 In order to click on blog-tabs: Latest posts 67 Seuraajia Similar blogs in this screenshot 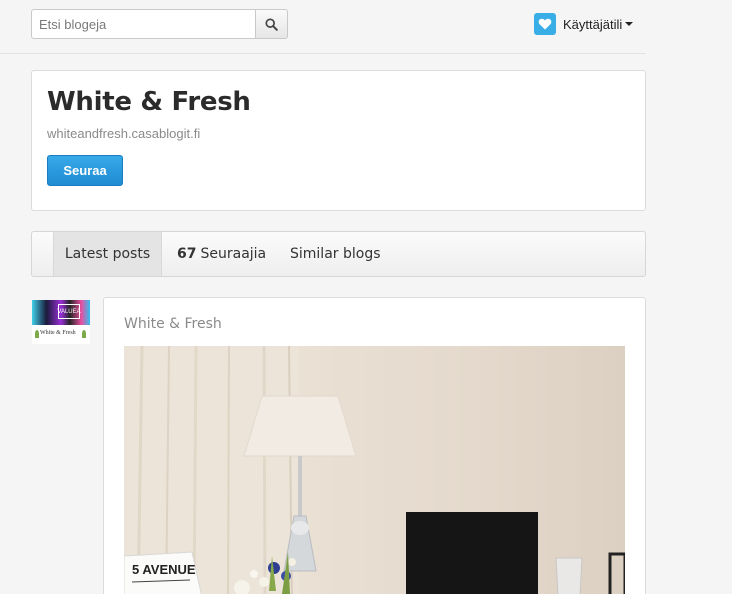, I will do `click(338, 254)`.